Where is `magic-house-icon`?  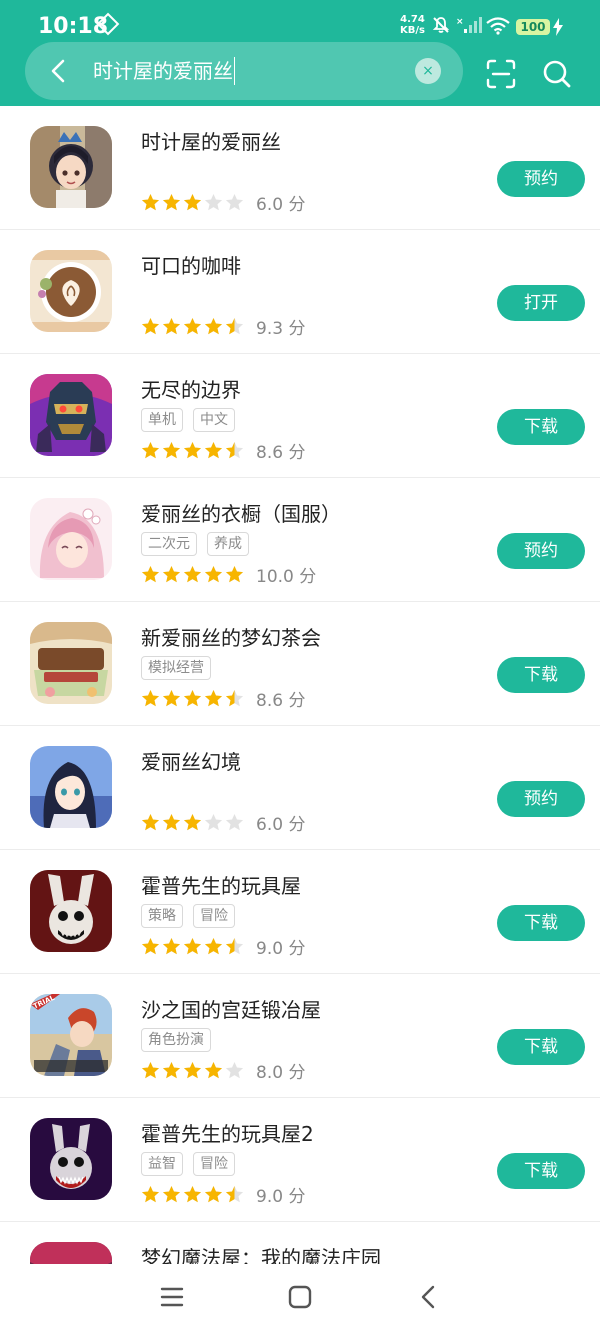
magic-house-icon is located at coordinates (71, 1253).